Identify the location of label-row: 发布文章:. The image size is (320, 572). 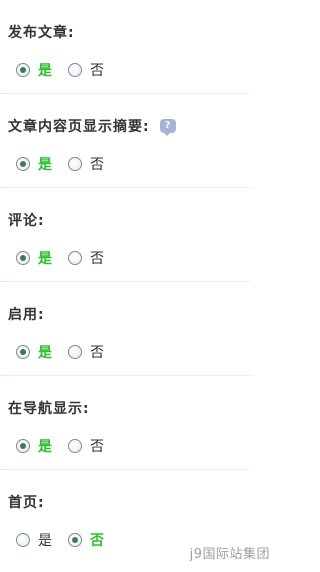
(41, 32).